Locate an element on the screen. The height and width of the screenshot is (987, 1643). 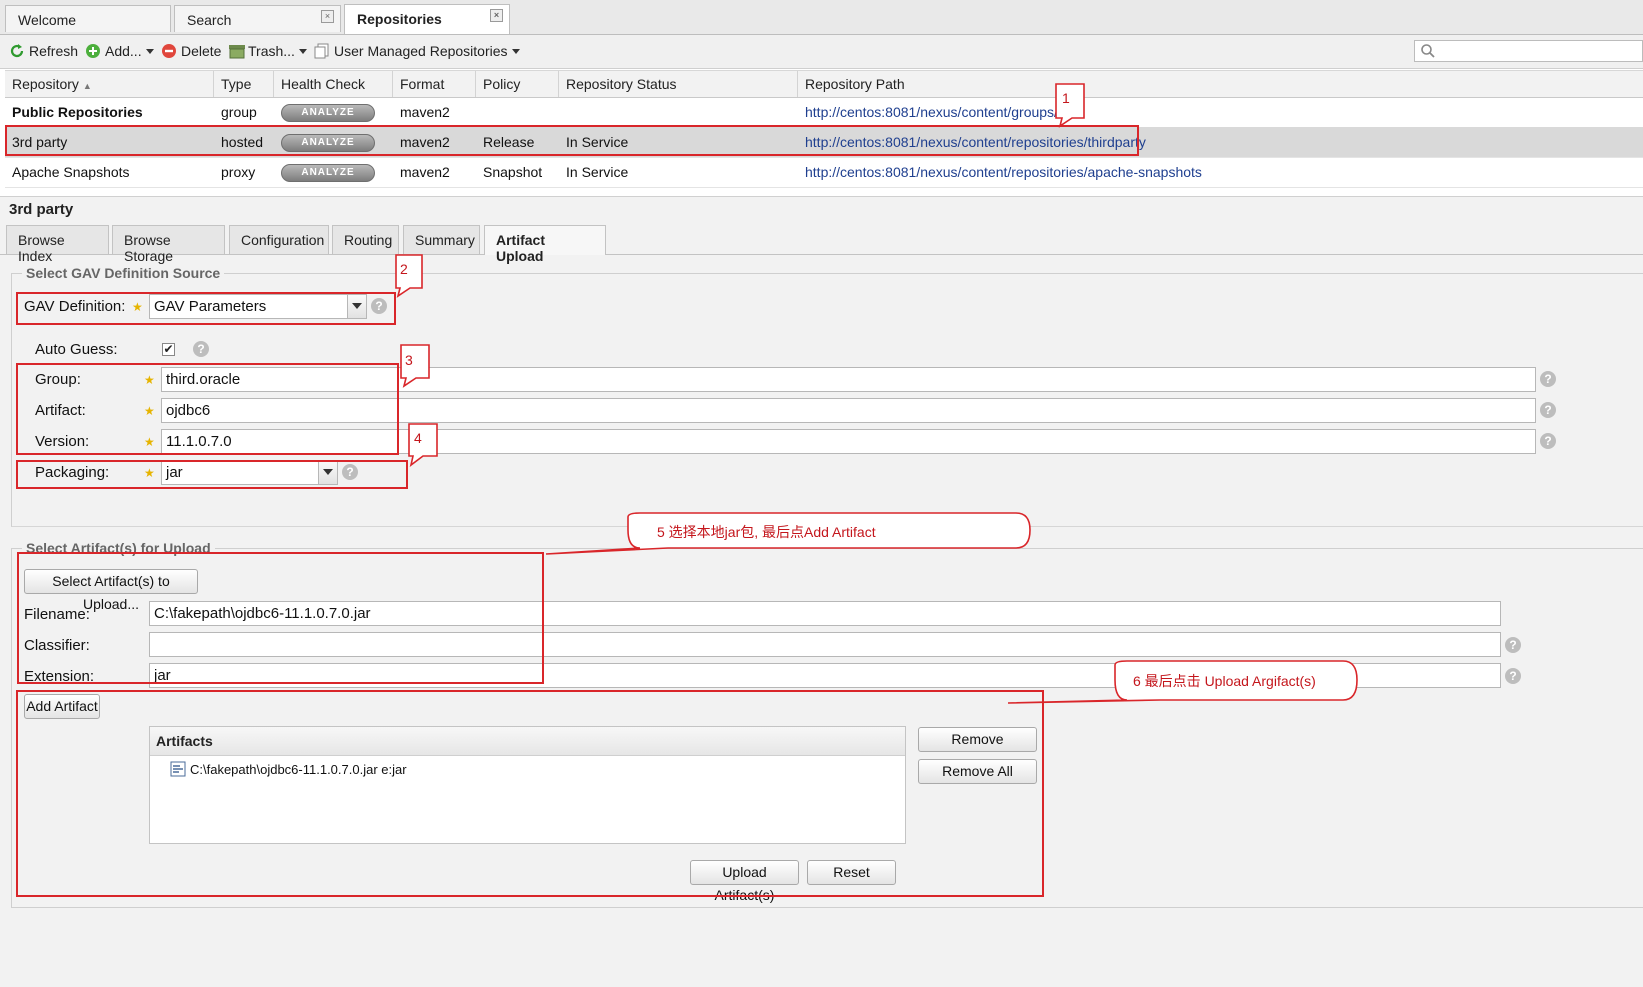
callout-label-6: 6 最后点击 Upload Argifact(s) is located at coordinates (1224, 681).